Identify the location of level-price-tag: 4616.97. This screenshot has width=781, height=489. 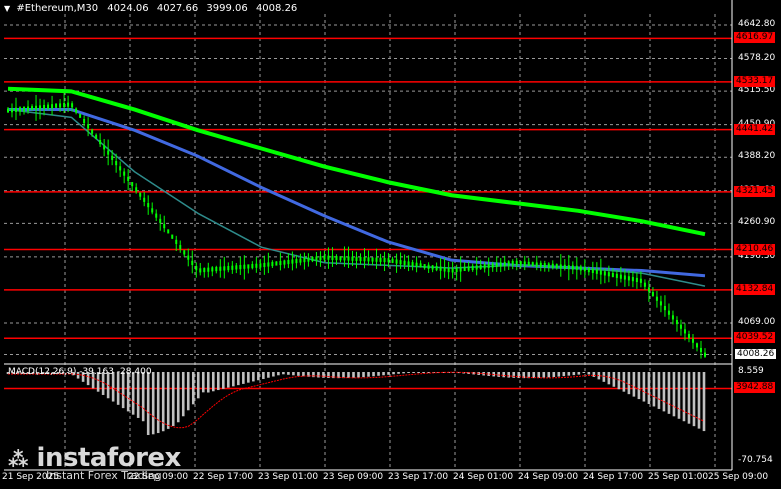
(755, 38).